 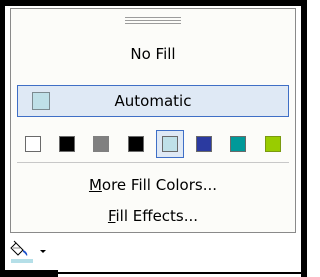 I want to click on color-swatch-row, so click(x=156, y=144).